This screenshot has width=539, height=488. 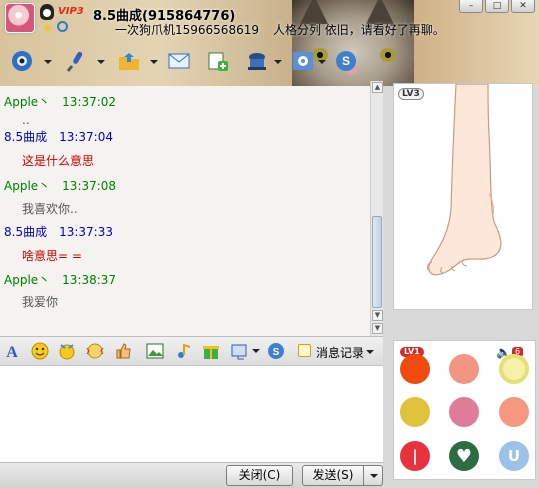 What do you see at coordinates (60, 185) in the screenshot?
I see `message-header: Apple丶 13:37:08` at bounding box center [60, 185].